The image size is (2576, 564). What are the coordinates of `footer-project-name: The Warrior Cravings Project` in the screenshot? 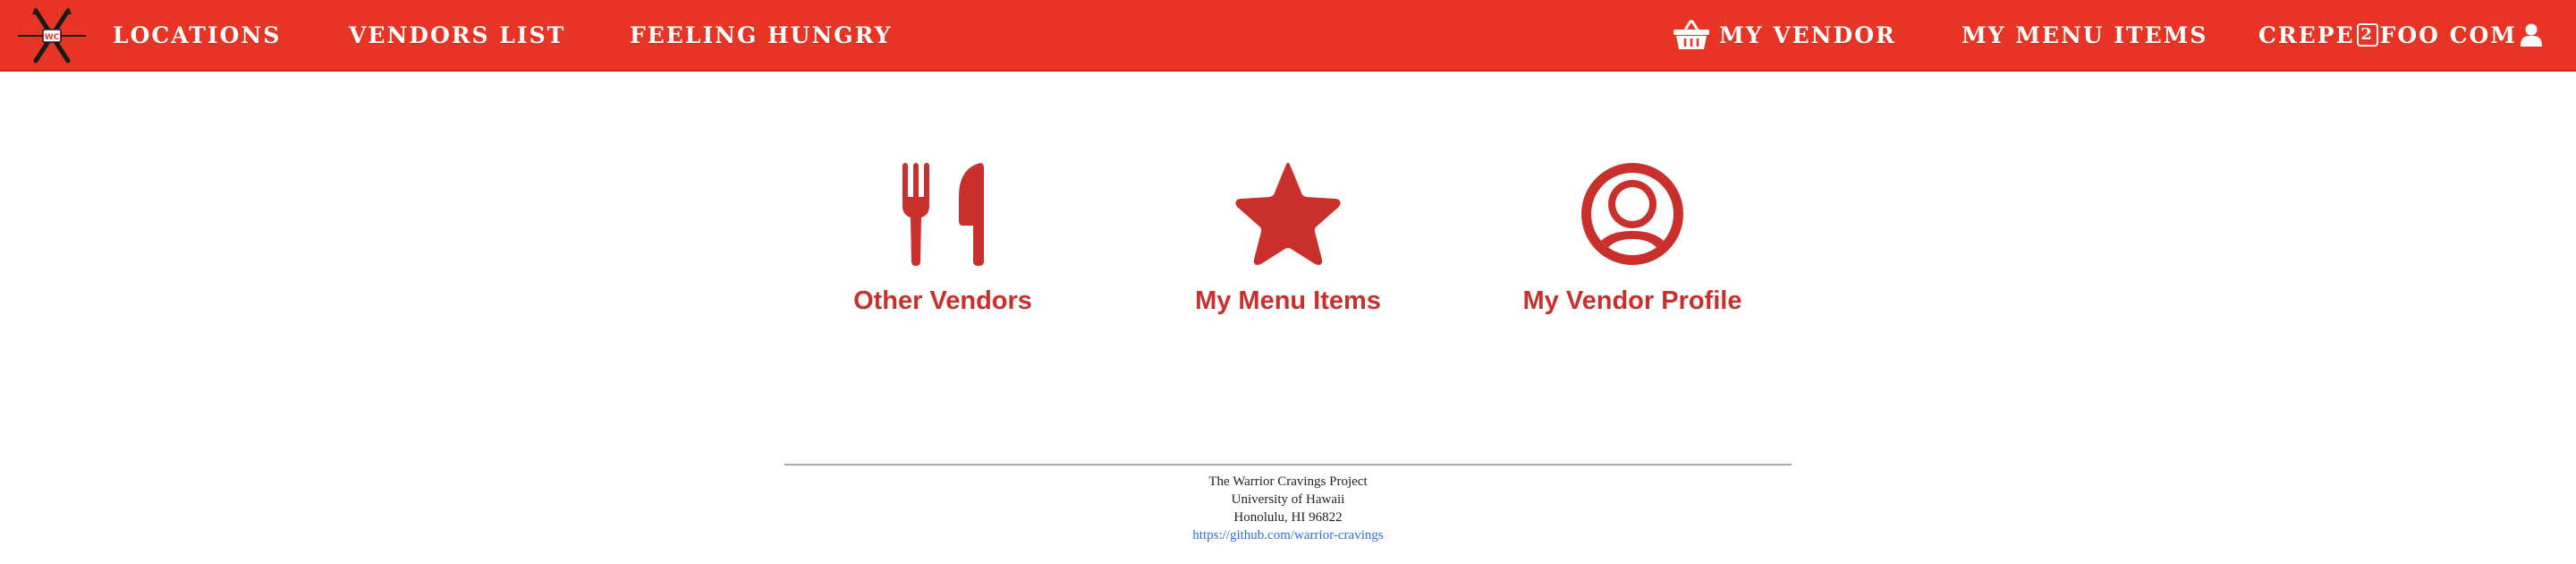 It's located at (1288, 481).